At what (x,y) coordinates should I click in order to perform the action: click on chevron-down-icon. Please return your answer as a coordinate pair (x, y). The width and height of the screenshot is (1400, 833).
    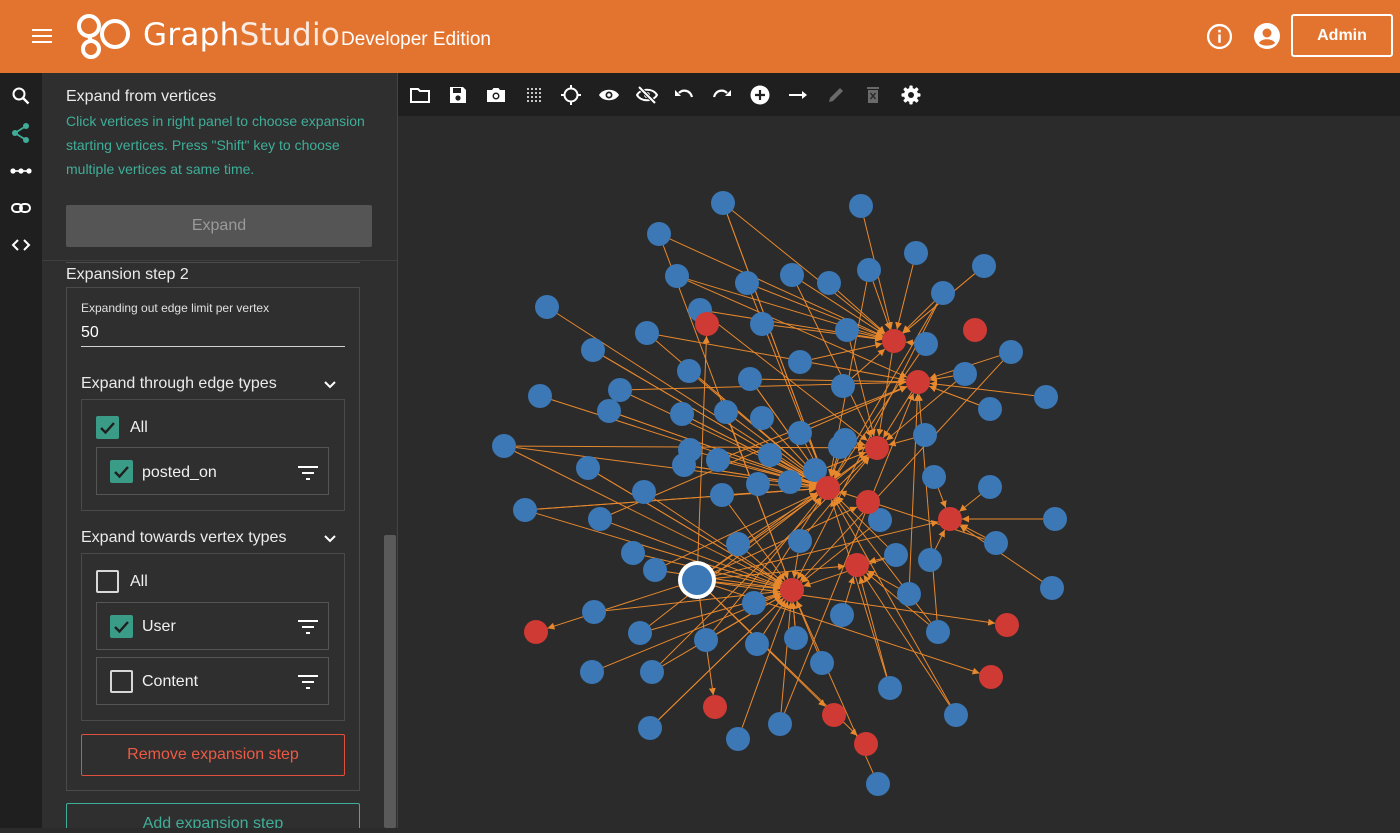
    Looking at the image, I should click on (330, 539).